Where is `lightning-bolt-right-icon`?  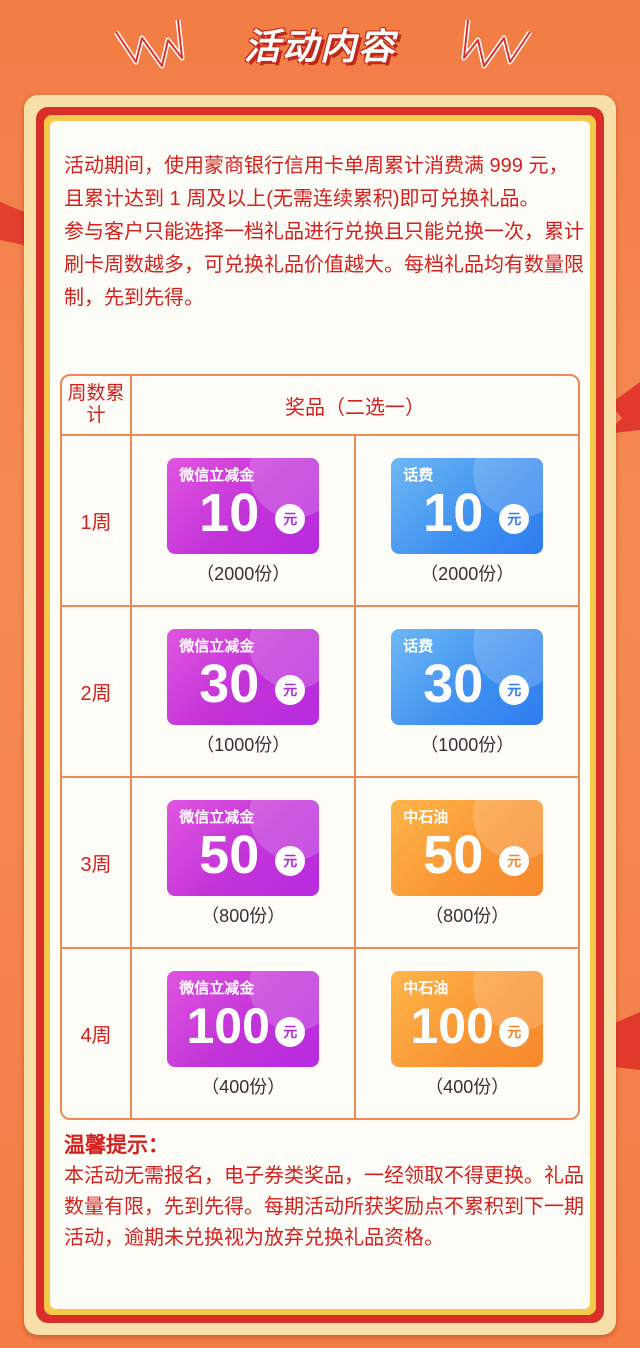 lightning-bolt-right-icon is located at coordinates (497, 44).